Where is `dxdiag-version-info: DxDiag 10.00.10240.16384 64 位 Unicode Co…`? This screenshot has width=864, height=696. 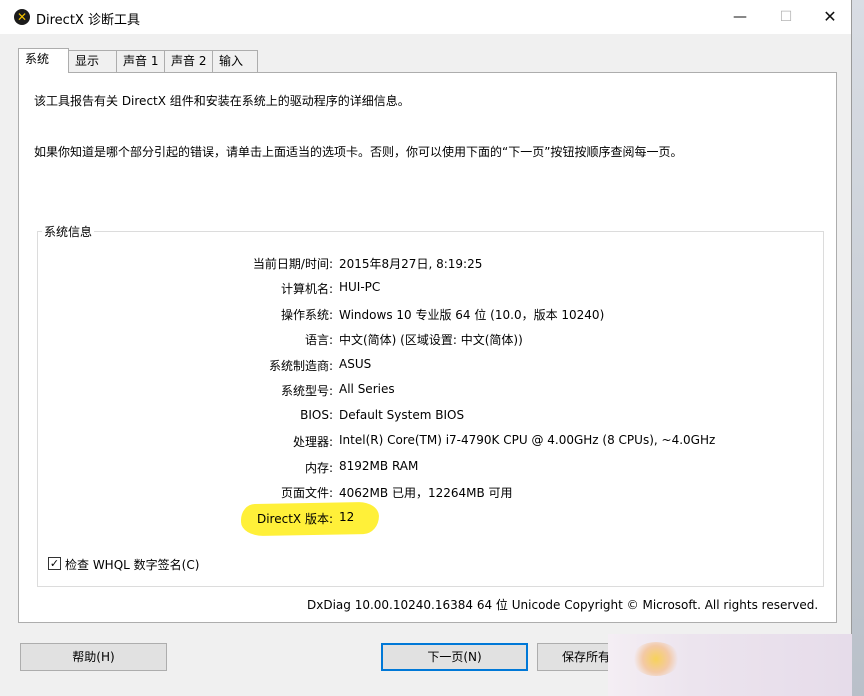 dxdiag-version-info: DxDiag 10.00.10240.16384 64 位 Unicode Co… is located at coordinates (563, 605).